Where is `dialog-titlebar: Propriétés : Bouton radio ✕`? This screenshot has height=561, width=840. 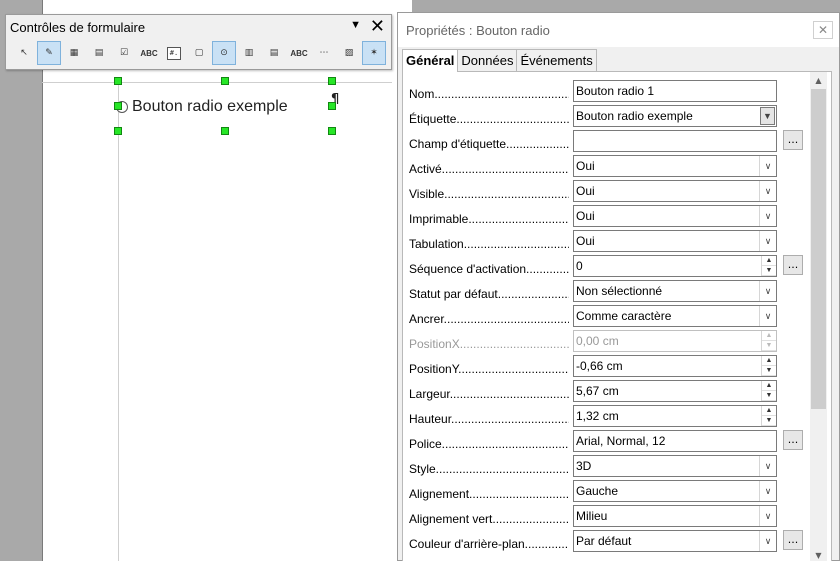 dialog-titlebar: Propriétés : Bouton radio ✕ is located at coordinates (618, 30).